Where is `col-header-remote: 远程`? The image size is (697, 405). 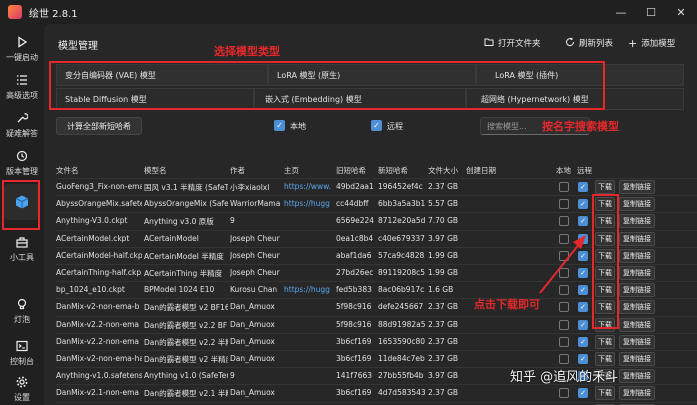
col-header-remote: 远程 is located at coordinates (584, 171).